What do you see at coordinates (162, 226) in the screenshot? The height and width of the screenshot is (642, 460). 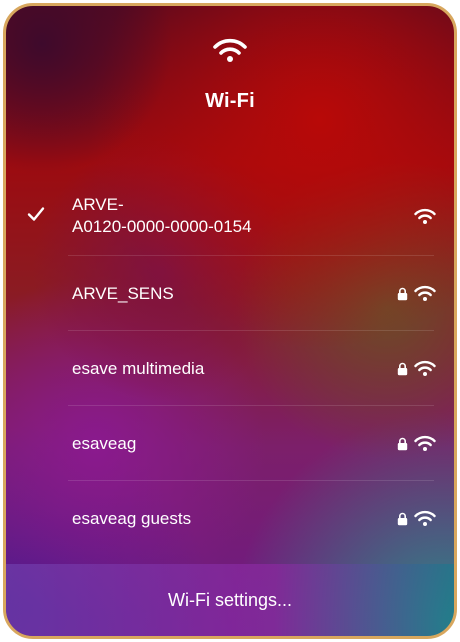 I see `network-name-line2: A0120-0000-0000-0154` at bounding box center [162, 226].